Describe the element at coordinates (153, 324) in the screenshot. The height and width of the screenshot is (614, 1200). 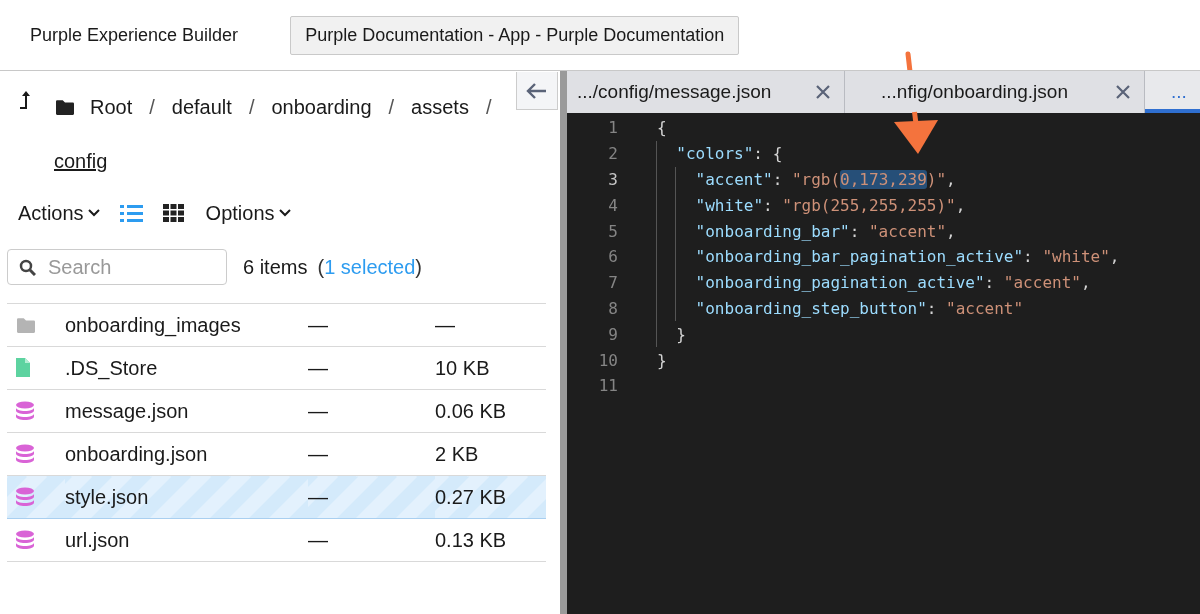
I see `file-name: onboarding_images` at that location.